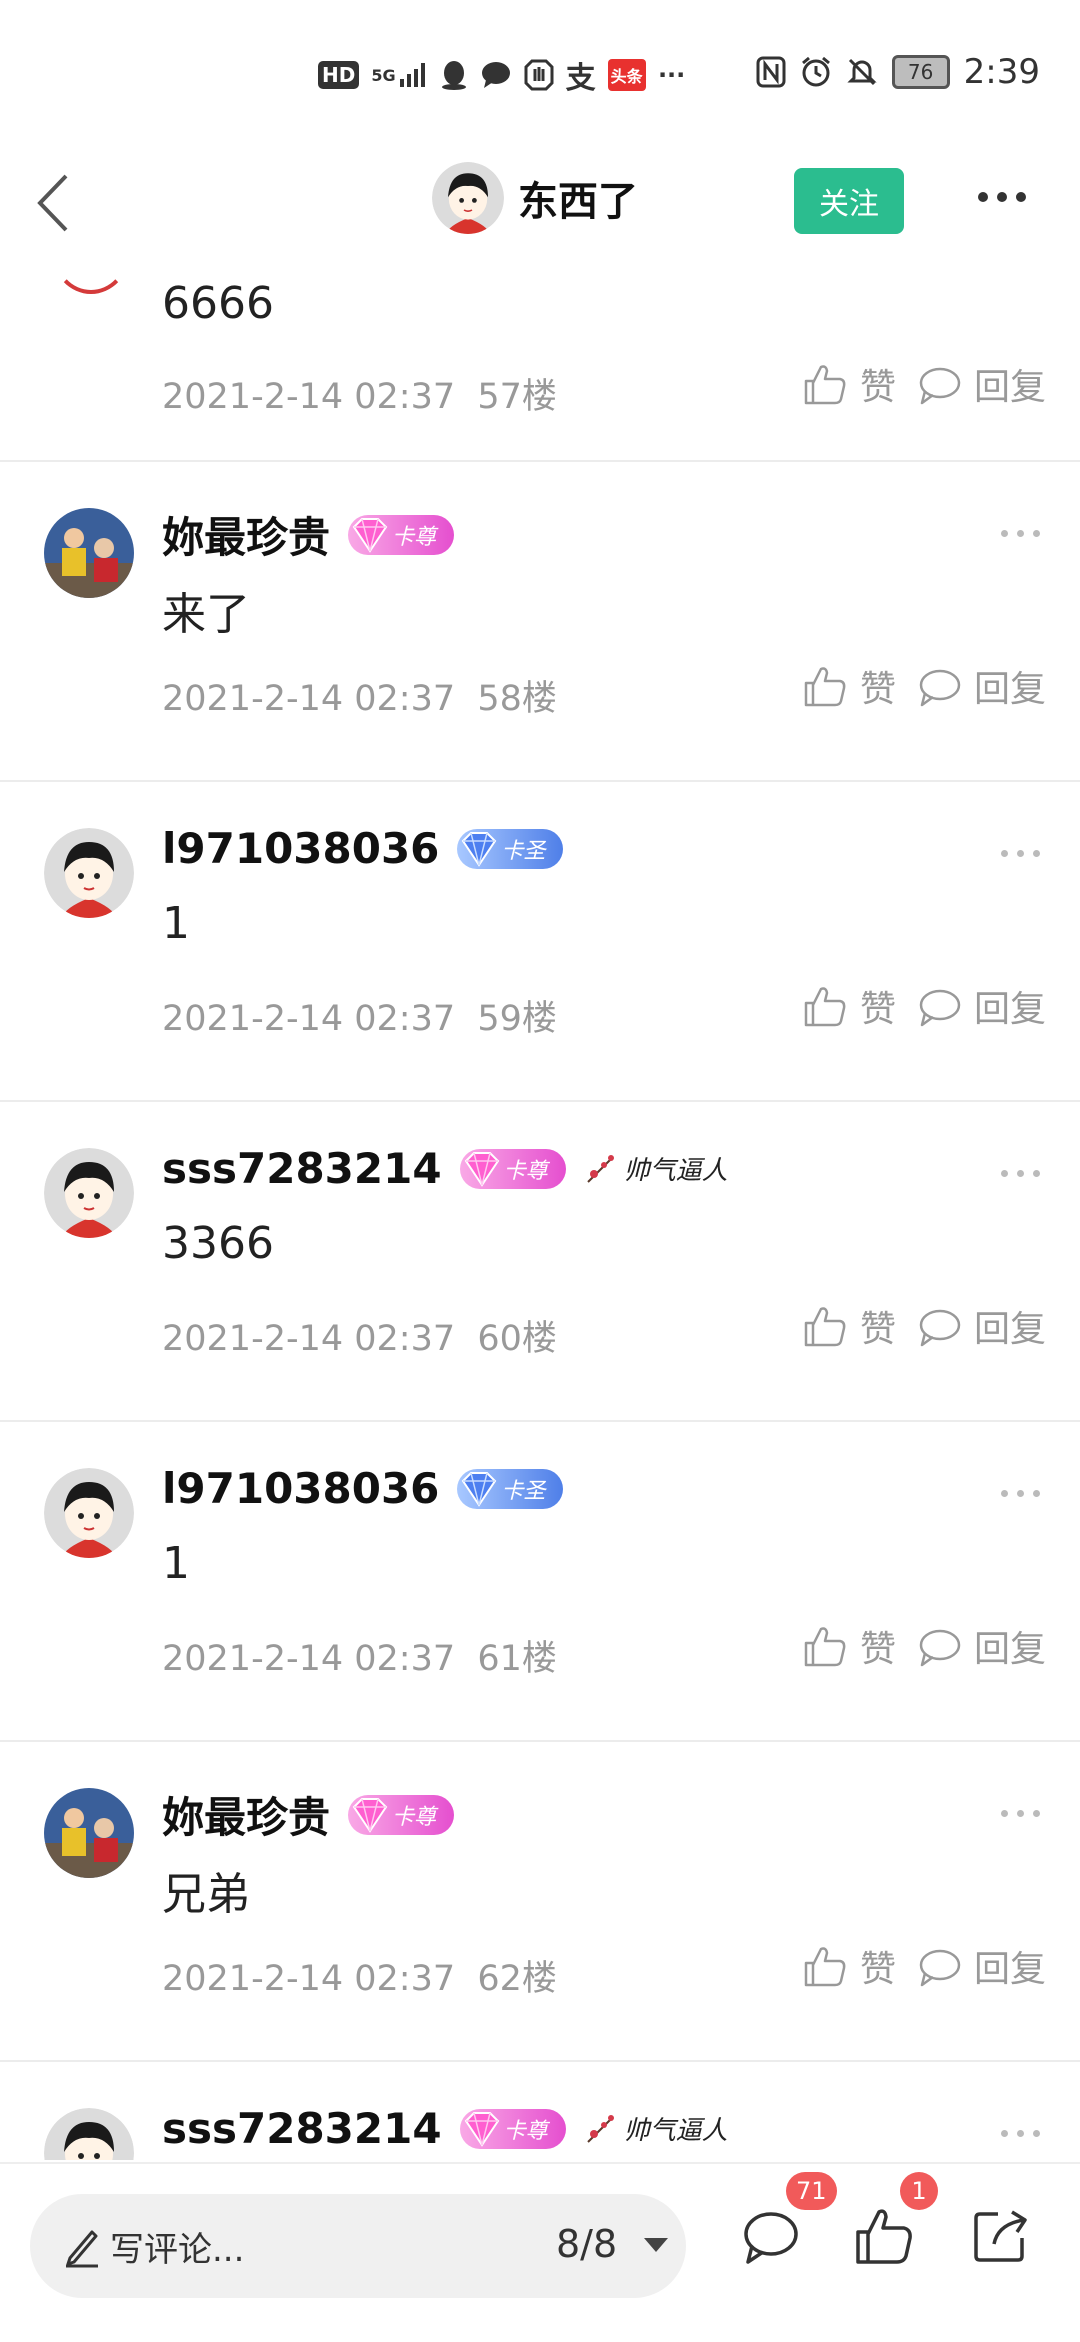 The width and height of the screenshot is (1080, 2342). What do you see at coordinates (540, 1581) in the screenshot?
I see `comment-item: l971038036 卡圣 1 2021-2-14 02:37 61楼 赞 回复` at bounding box center [540, 1581].